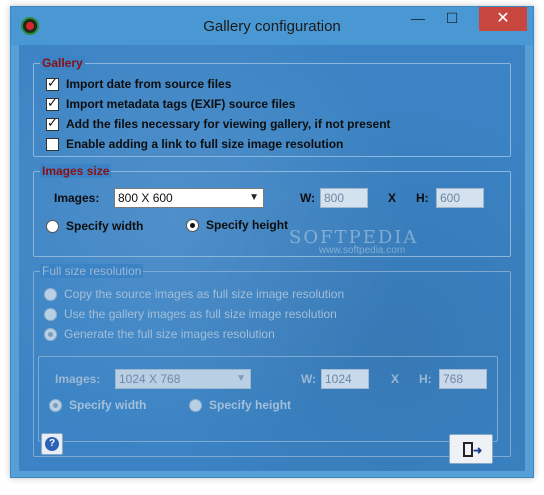 The image size is (544, 495). Describe the element at coordinates (150, 379) in the screenshot. I see `full-images-size-value: 1024 X 768` at that location.